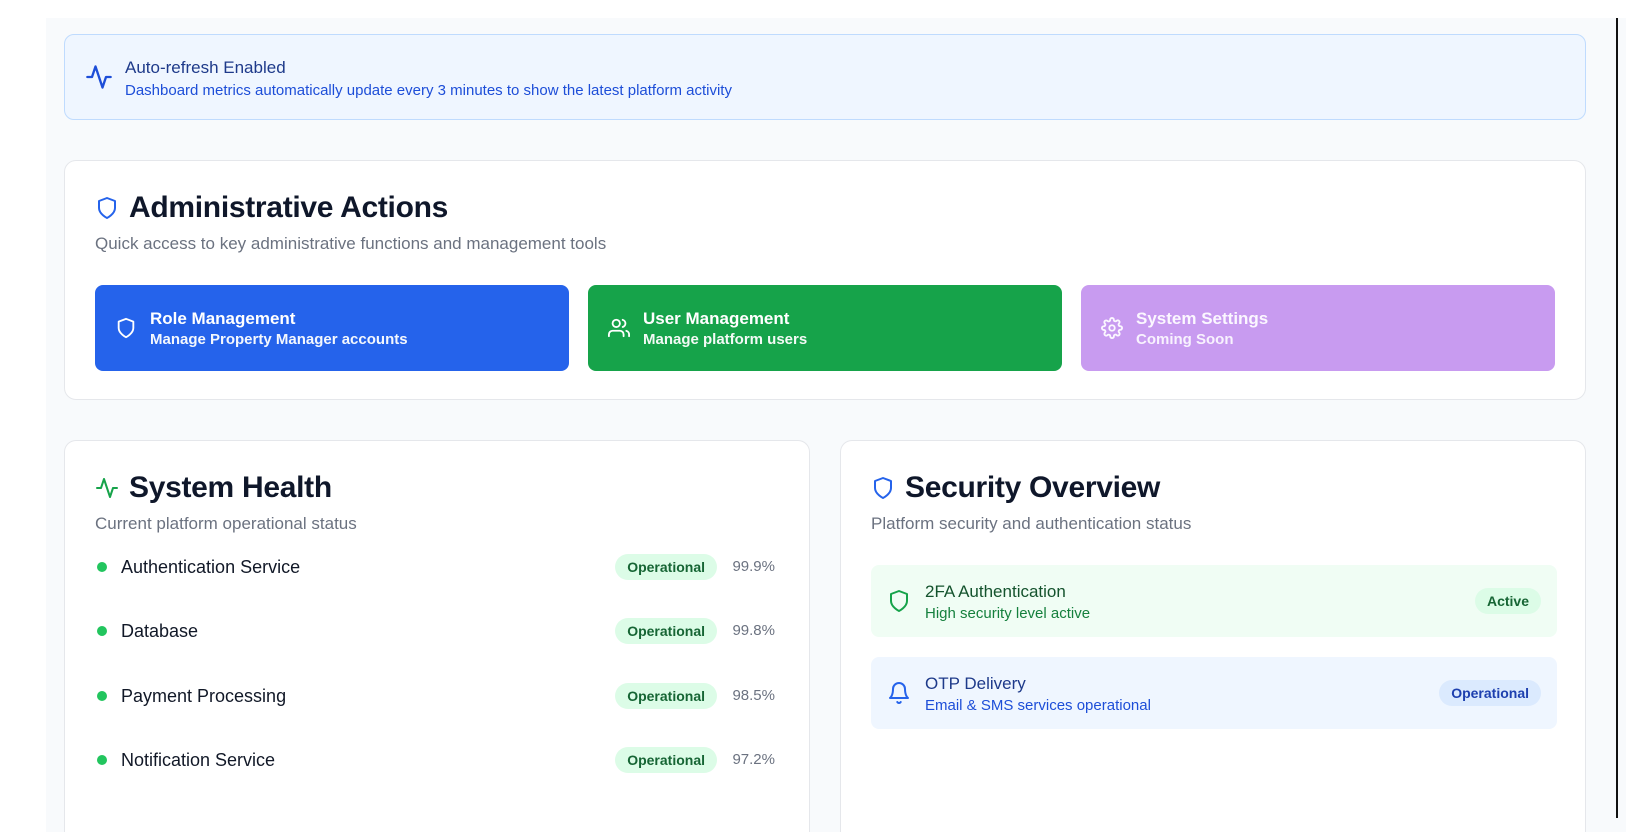 This screenshot has width=1626, height=832. I want to click on card-title: Administrative Actions, so click(289, 207).